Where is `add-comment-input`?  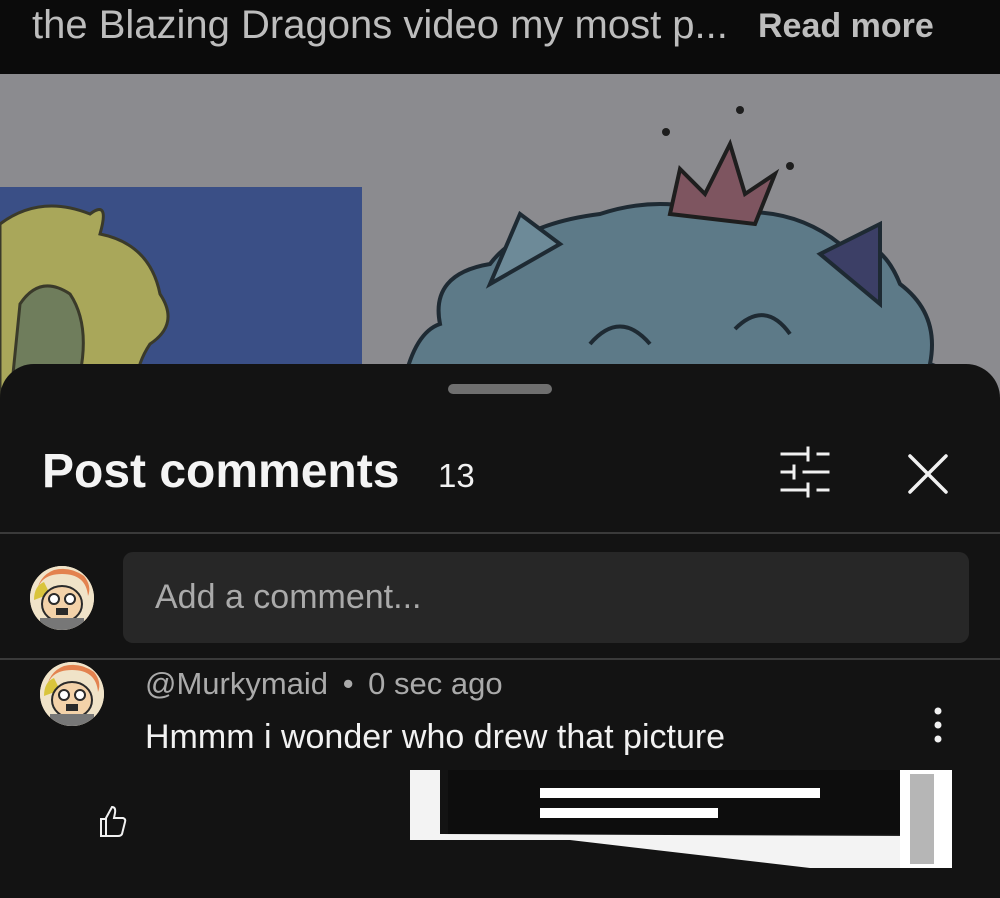 add-comment-input is located at coordinates (546, 597).